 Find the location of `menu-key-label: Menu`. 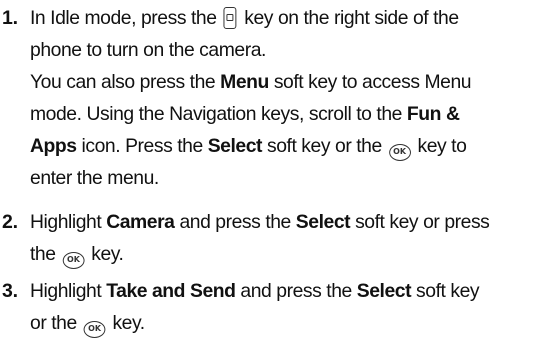

menu-key-label: Menu is located at coordinates (244, 82).